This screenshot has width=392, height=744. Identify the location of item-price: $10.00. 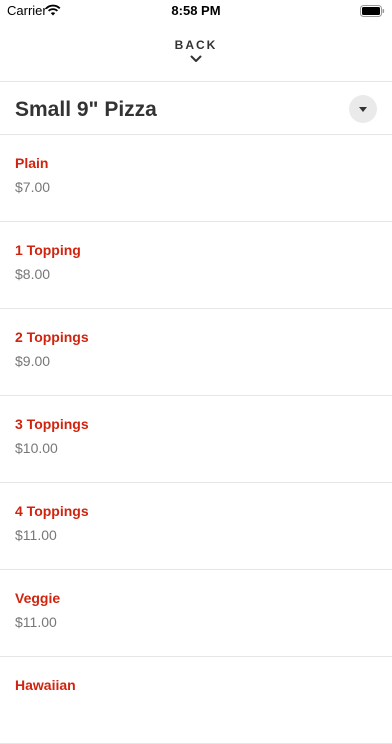
(36, 448).